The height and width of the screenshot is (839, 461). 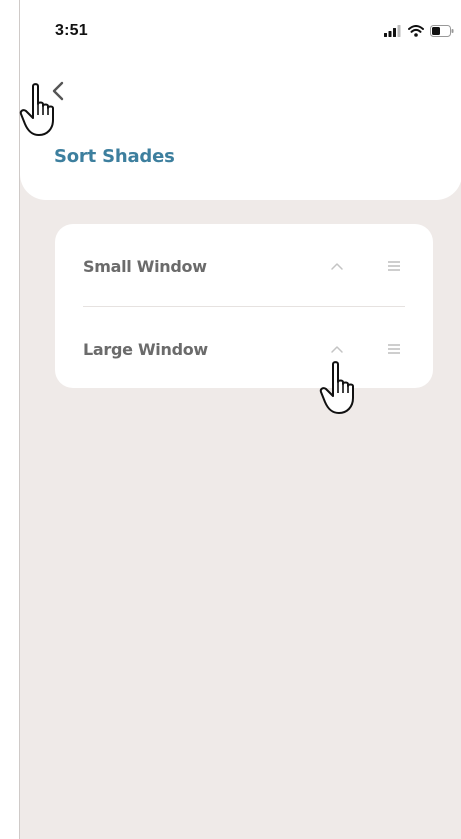 I want to click on chevron-left-icon, so click(x=58, y=91).